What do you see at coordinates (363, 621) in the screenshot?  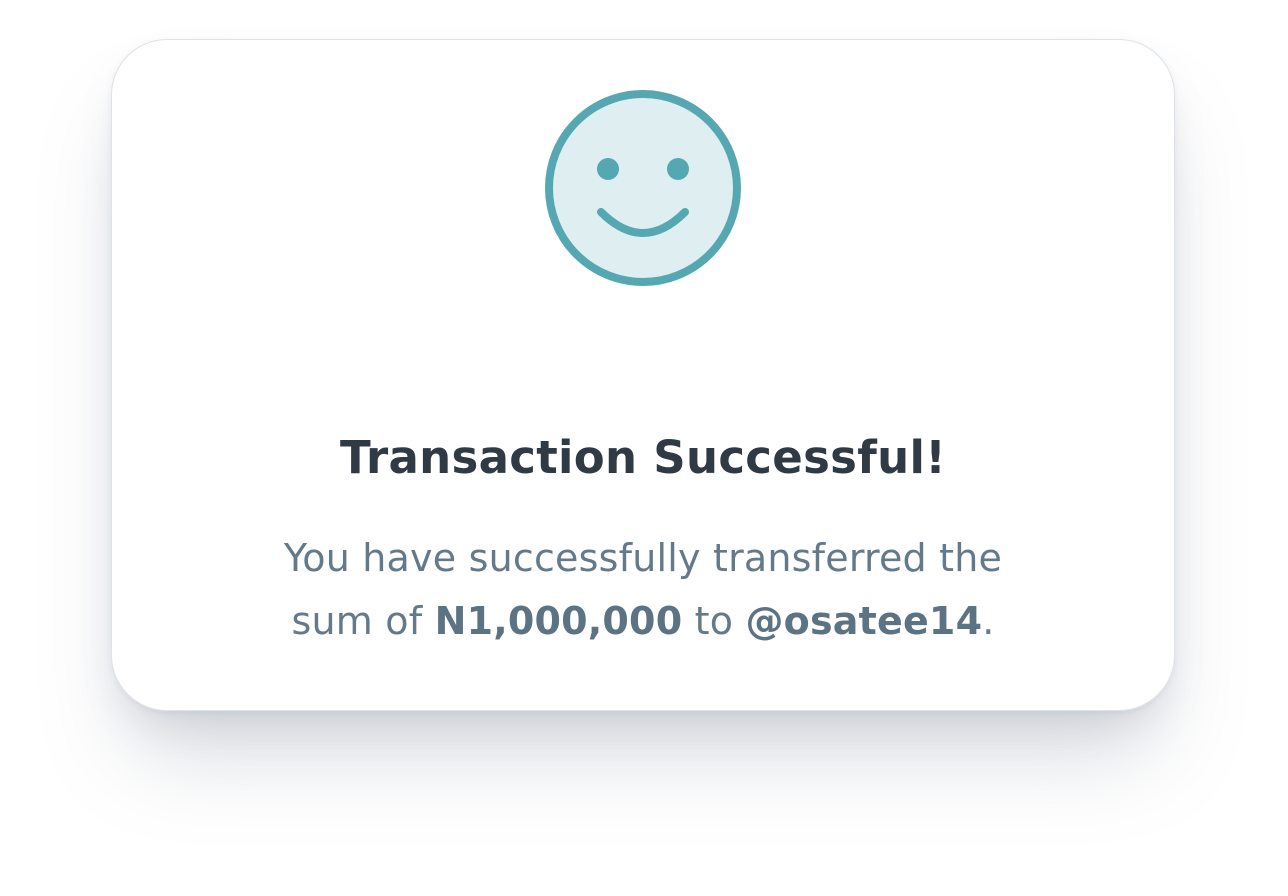 I see `message-prefix: sum of` at bounding box center [363, 621].